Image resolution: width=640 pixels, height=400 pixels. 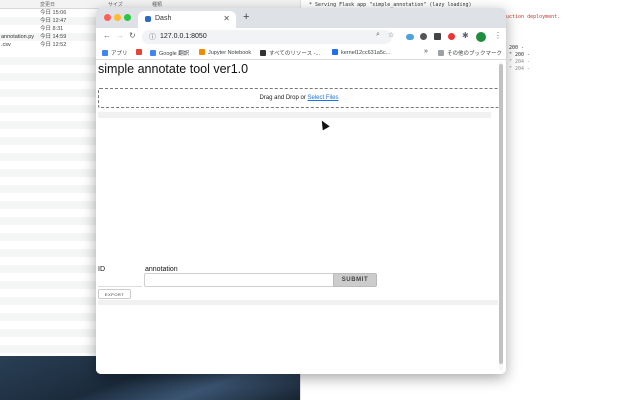 I want to click on tab-bar: Dash ✕ +, so click(x=301, y=18).